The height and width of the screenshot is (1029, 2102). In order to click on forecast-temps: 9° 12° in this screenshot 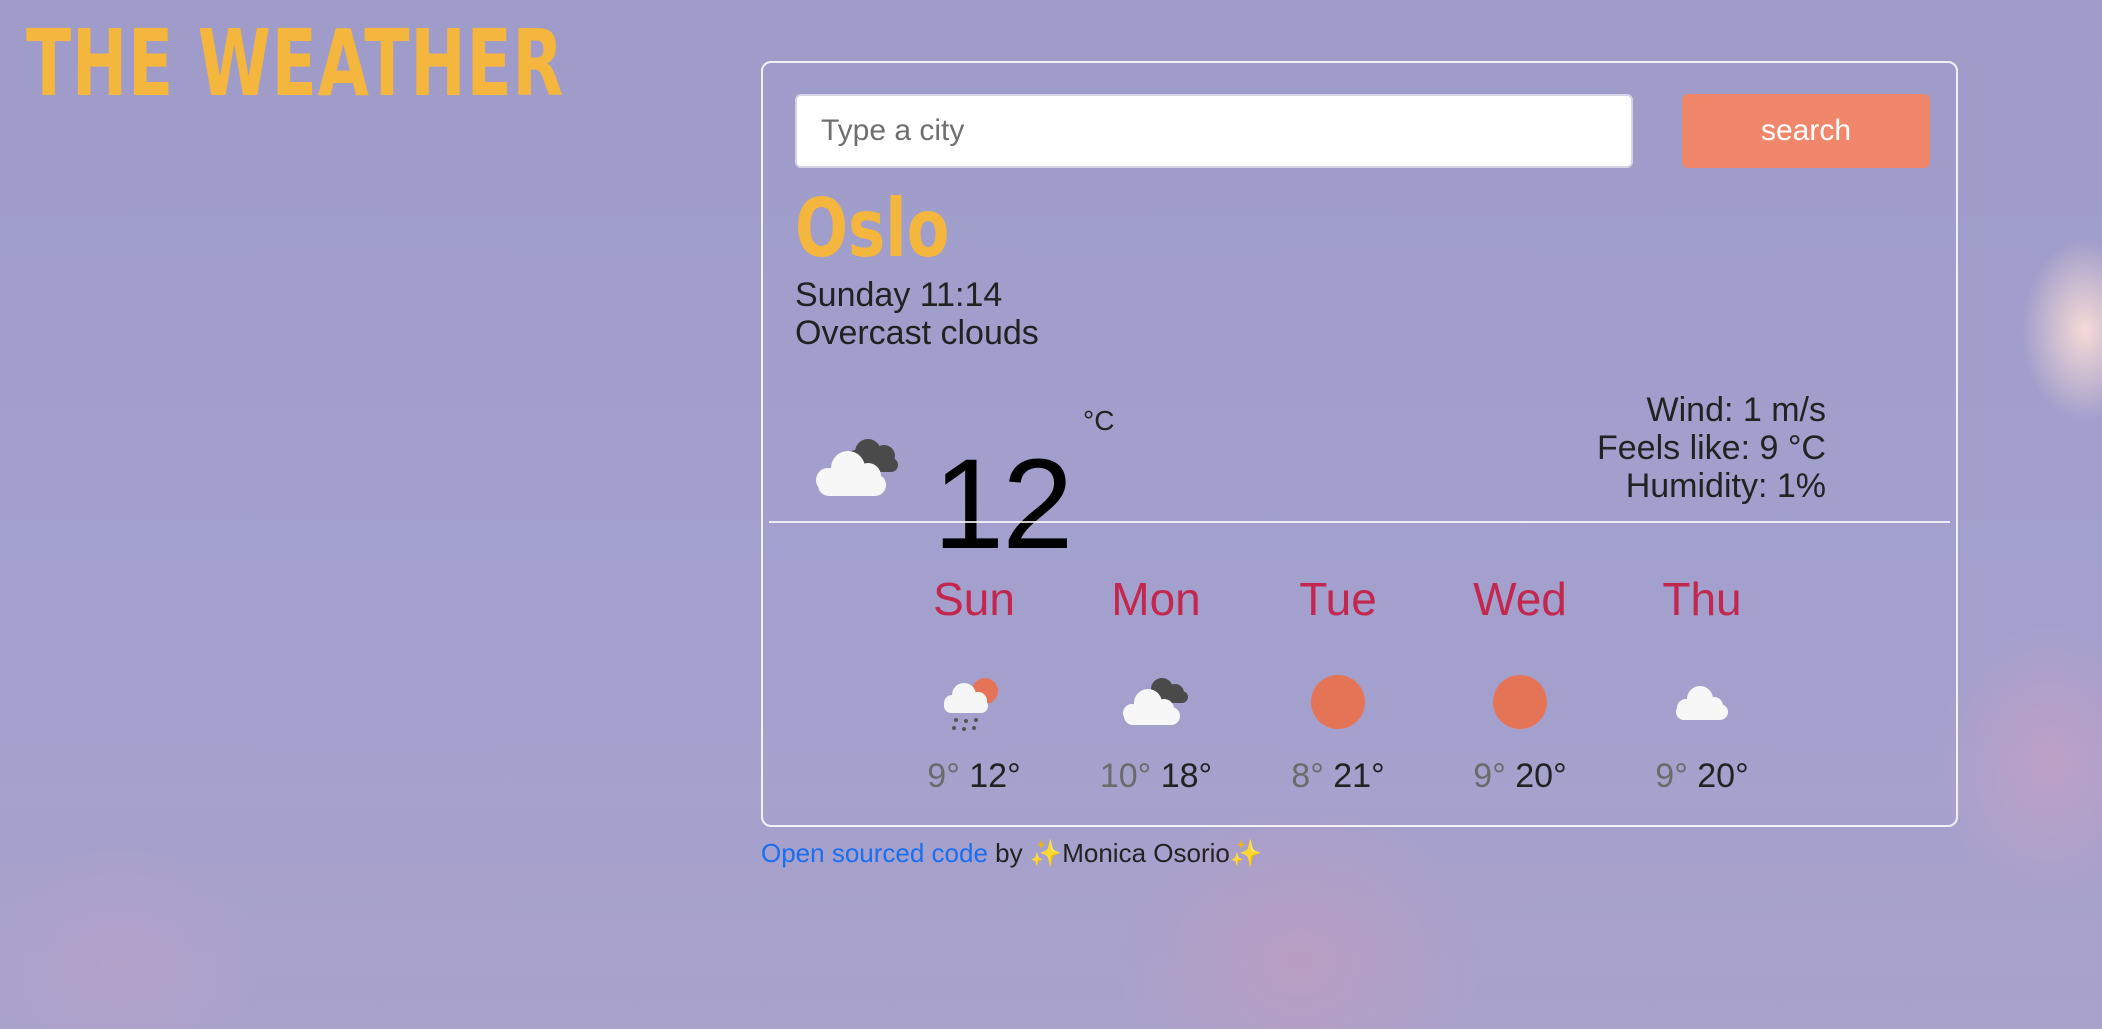, I will do `click(974, 776)`.